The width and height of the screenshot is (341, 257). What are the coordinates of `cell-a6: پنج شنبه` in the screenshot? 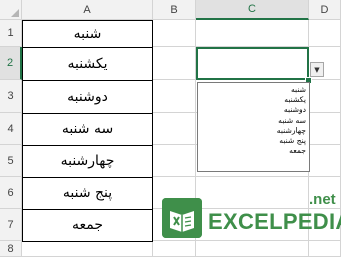 It's located at (87, 193).